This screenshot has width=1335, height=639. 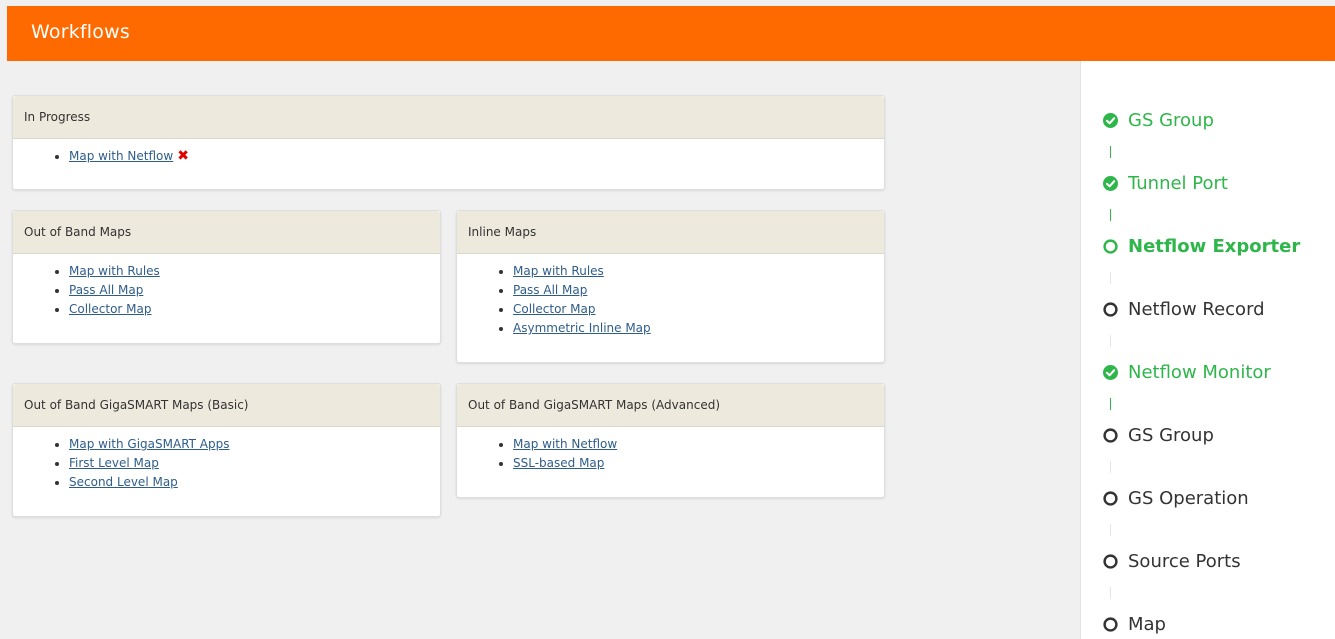 I want to click on workflows-header: Workflows, so click(x=671, y=33).